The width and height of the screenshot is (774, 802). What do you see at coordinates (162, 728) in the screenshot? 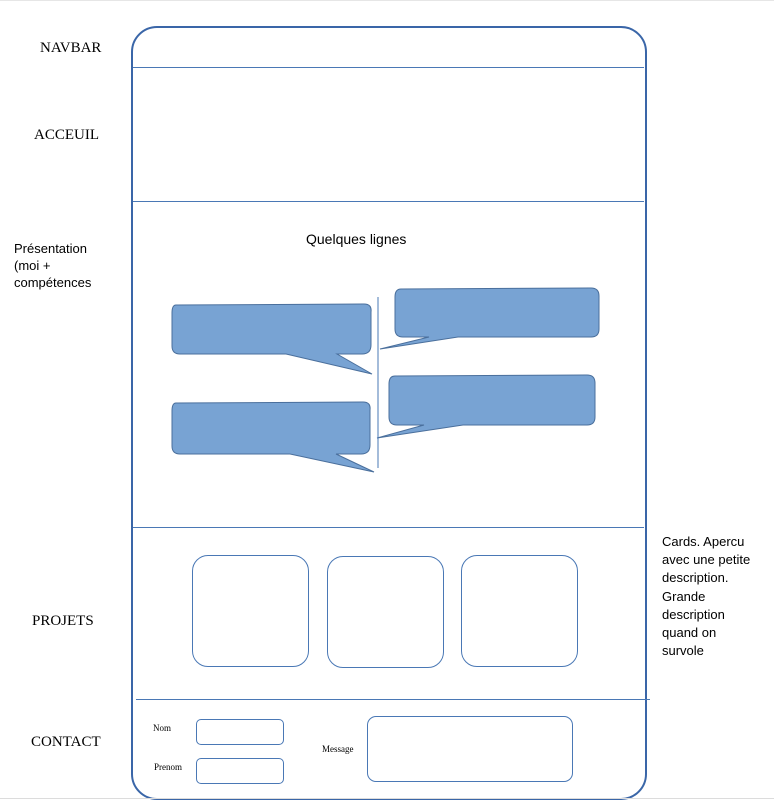
I see `nom-label: Nom` at bounding box center [162, 728].